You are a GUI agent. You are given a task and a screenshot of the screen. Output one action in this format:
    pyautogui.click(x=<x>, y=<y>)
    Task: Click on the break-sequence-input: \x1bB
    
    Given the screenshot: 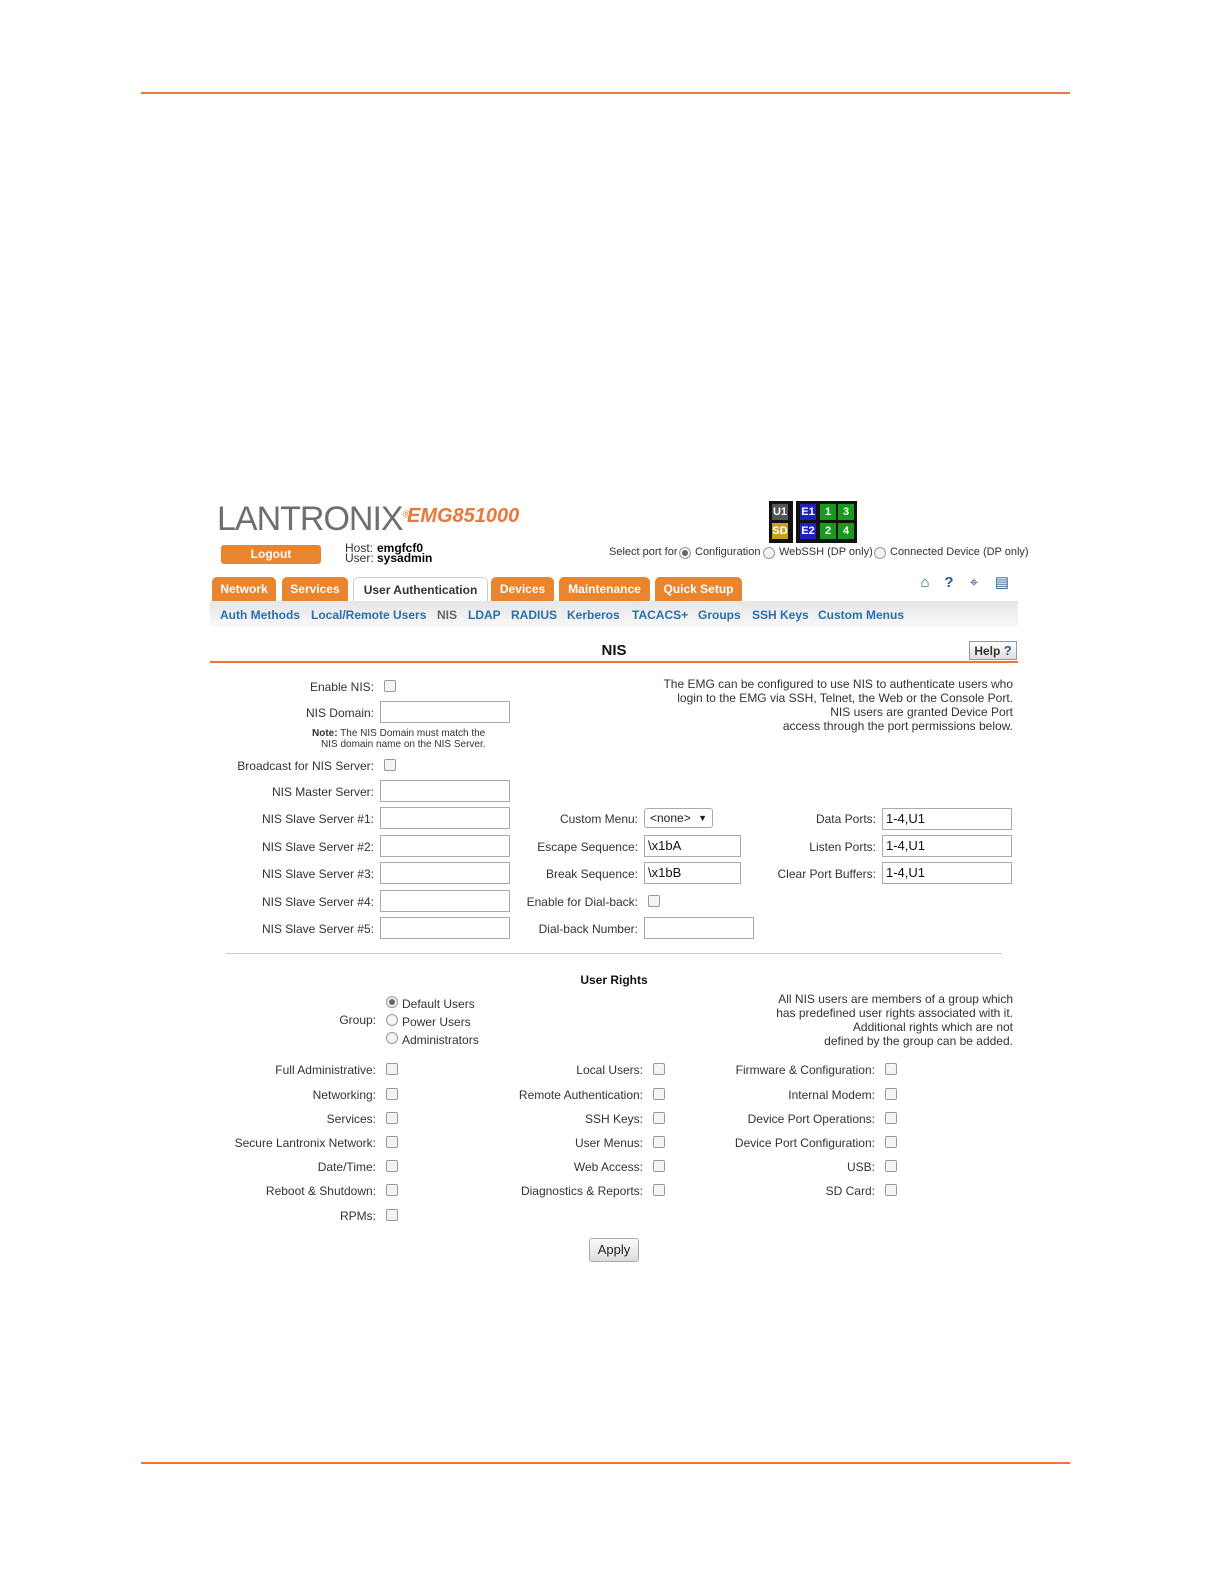 What is the action you would take?
    pyautogui.click(x=692, y=873)
    